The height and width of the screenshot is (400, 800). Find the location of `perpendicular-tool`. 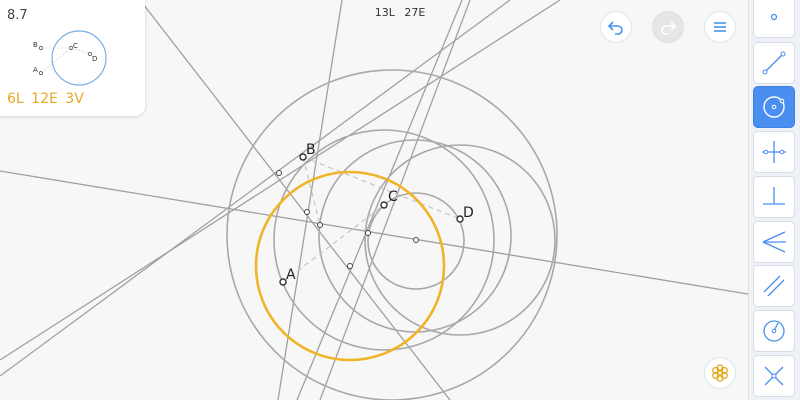

perpendicular-tool is located at coordinates (774, 197).